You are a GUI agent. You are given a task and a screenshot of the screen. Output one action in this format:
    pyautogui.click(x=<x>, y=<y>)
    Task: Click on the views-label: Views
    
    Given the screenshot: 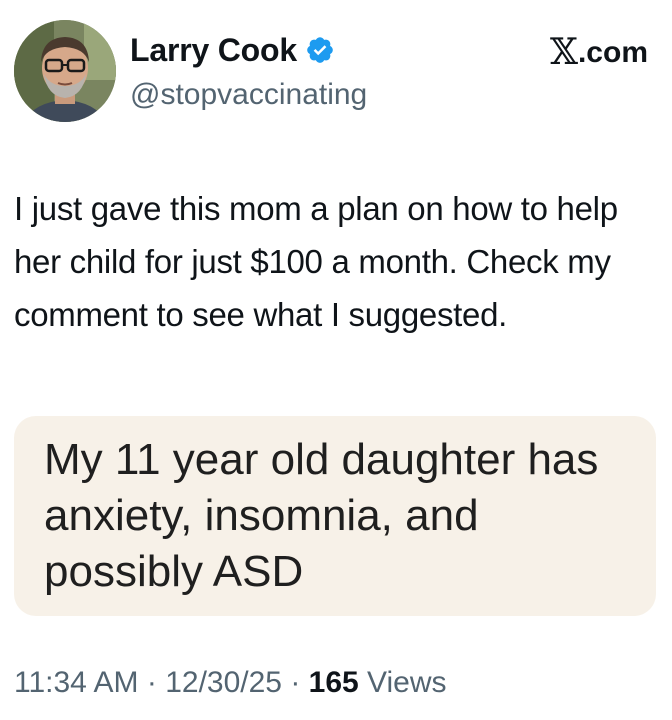 What is the action you would take?
    pyautogui.click(x=402, y=682)
    